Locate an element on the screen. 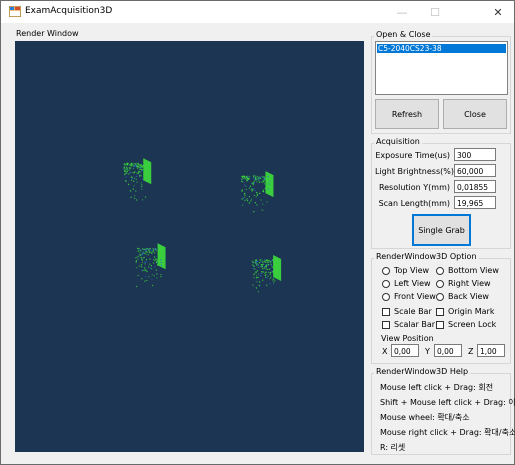 The height and width of the screenshot is (465, 515). maximize-icon: ☐ is located at coordinates (435, 12).